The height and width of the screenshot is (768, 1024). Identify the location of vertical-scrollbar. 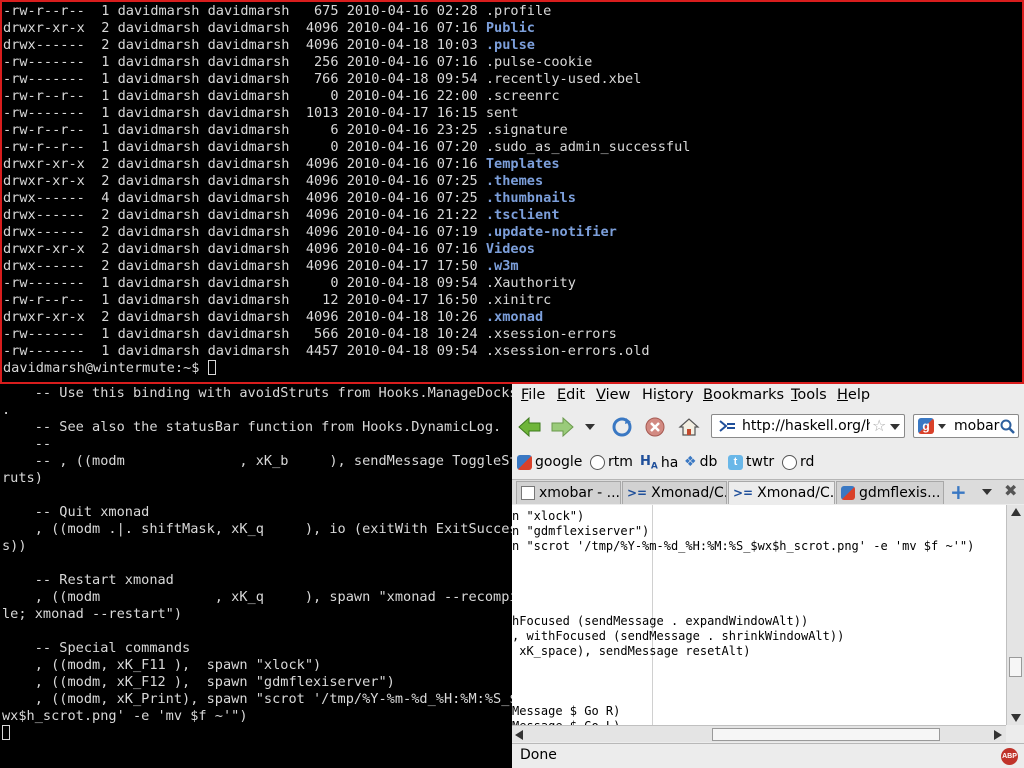
(1015, 615).